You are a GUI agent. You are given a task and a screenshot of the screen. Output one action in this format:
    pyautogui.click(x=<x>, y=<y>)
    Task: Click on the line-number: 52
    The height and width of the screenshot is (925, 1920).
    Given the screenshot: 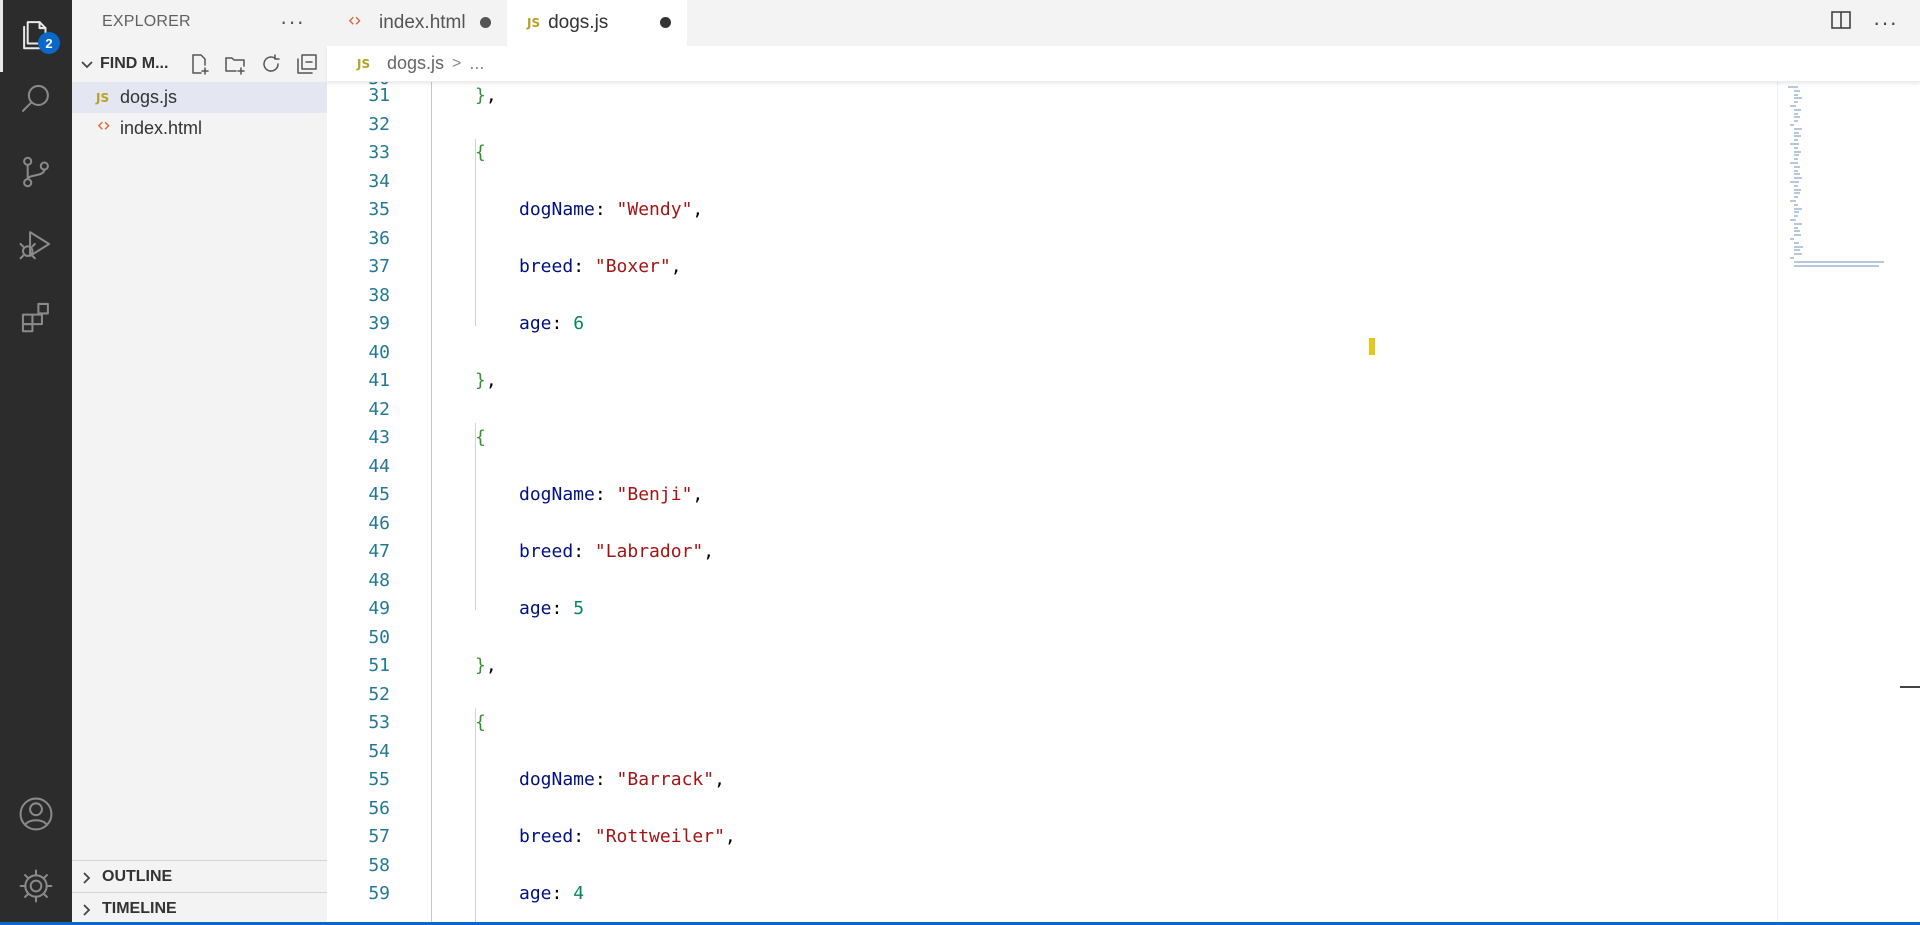 What is the action you would take?
    pyautogui.click(x=379, y=694)
    